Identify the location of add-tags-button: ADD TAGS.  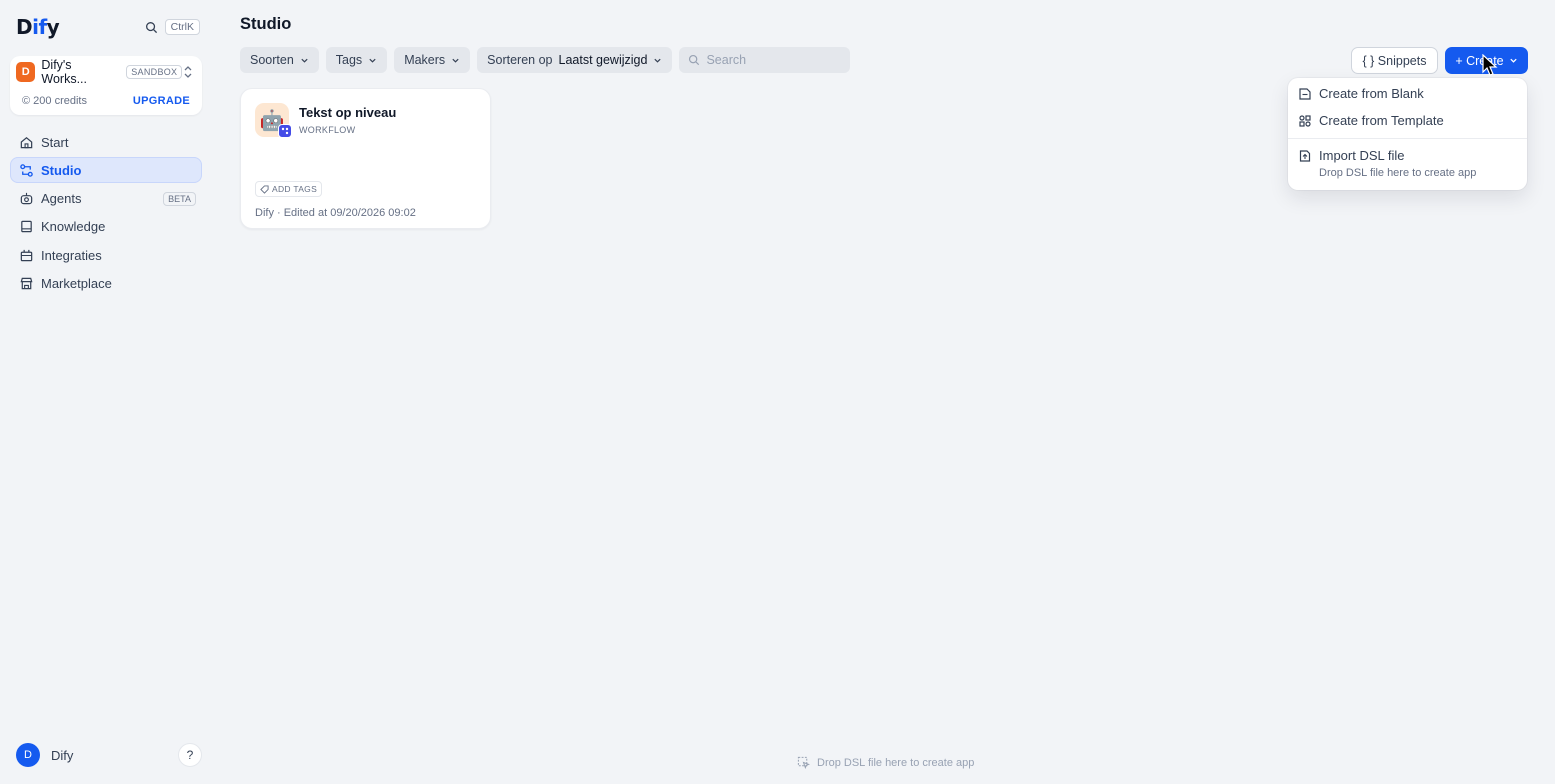
(289, 189).